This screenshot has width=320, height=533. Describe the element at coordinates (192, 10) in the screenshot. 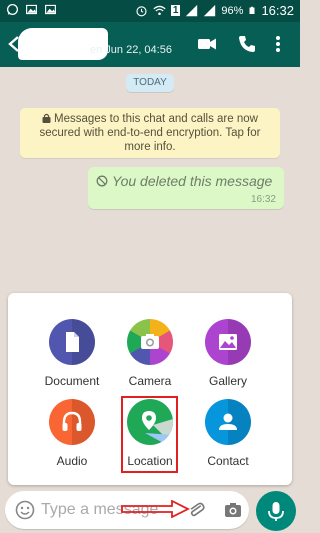

I see `signal-icon` at that location.